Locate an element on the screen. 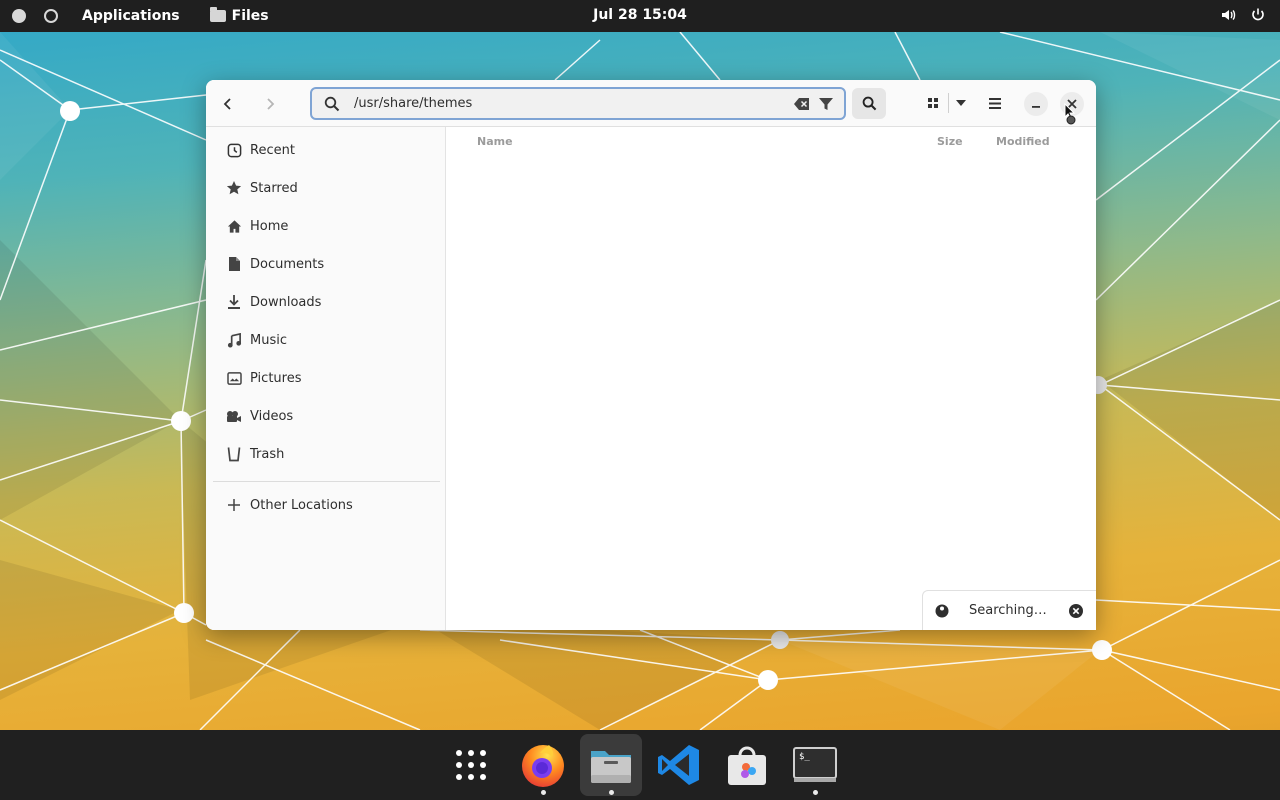  sidebar-item-pictures: Pictures is located at coordinates (326, 378).